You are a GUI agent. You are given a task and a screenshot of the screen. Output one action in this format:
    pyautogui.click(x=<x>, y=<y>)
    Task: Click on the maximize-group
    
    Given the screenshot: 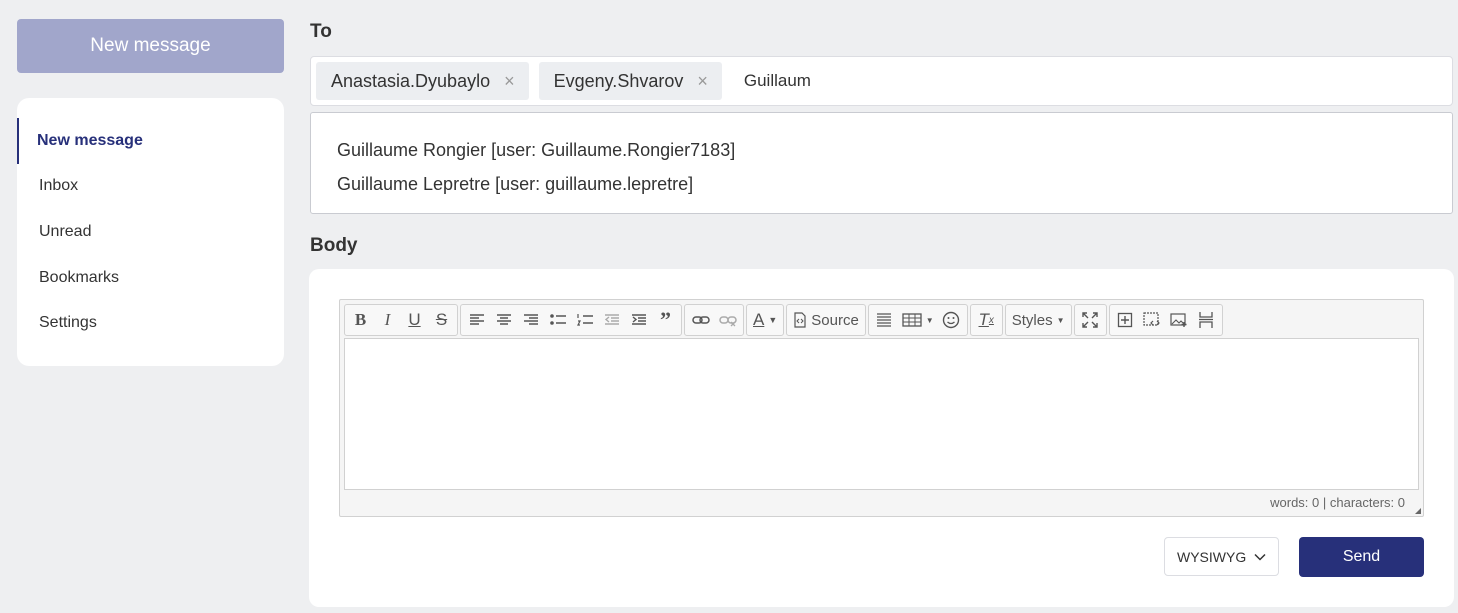 What is the action you would take?
    pyautogui.click(x=1090, y=320)
    